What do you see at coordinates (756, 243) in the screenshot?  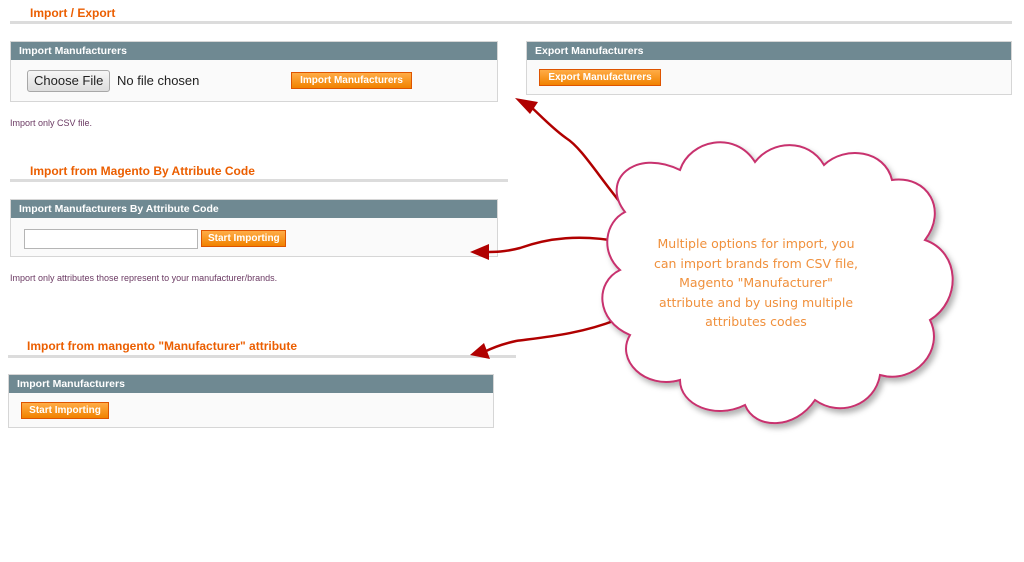 I see `callout-line: Multiple options for import, you` at bounding box center [756, 243].